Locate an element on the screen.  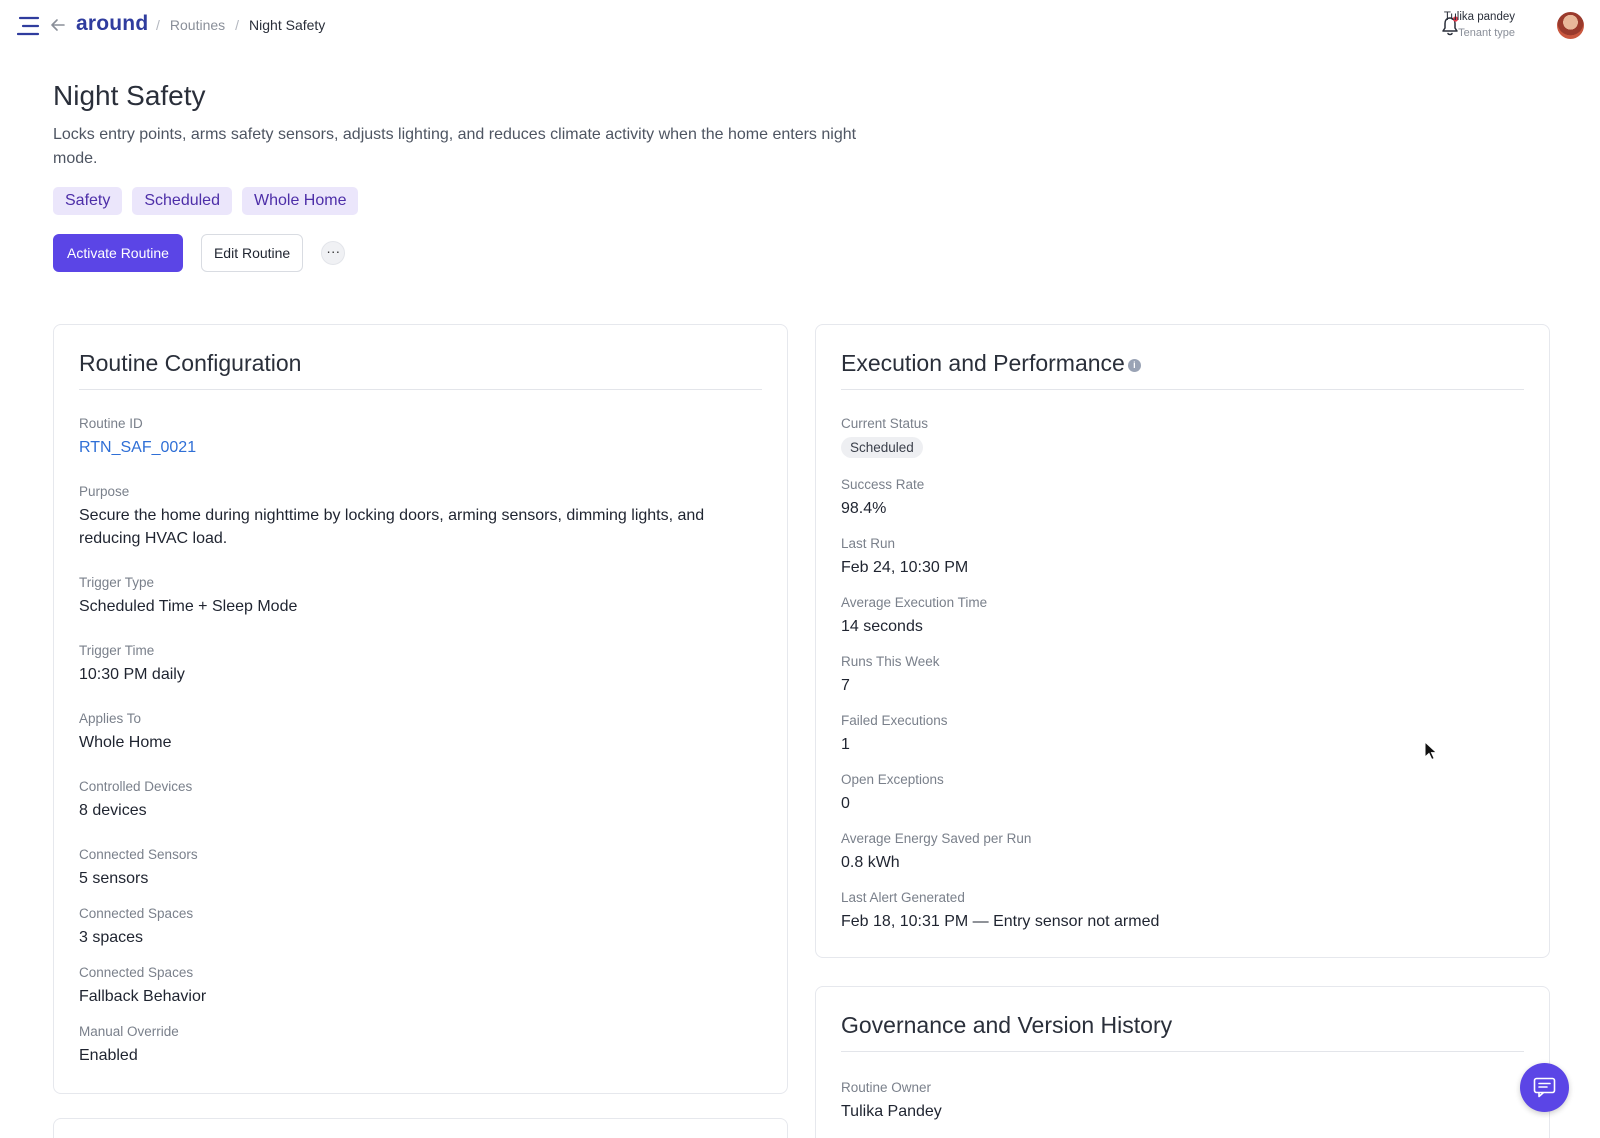
field-label: Runs This Week is located at coordinates (890, 661).